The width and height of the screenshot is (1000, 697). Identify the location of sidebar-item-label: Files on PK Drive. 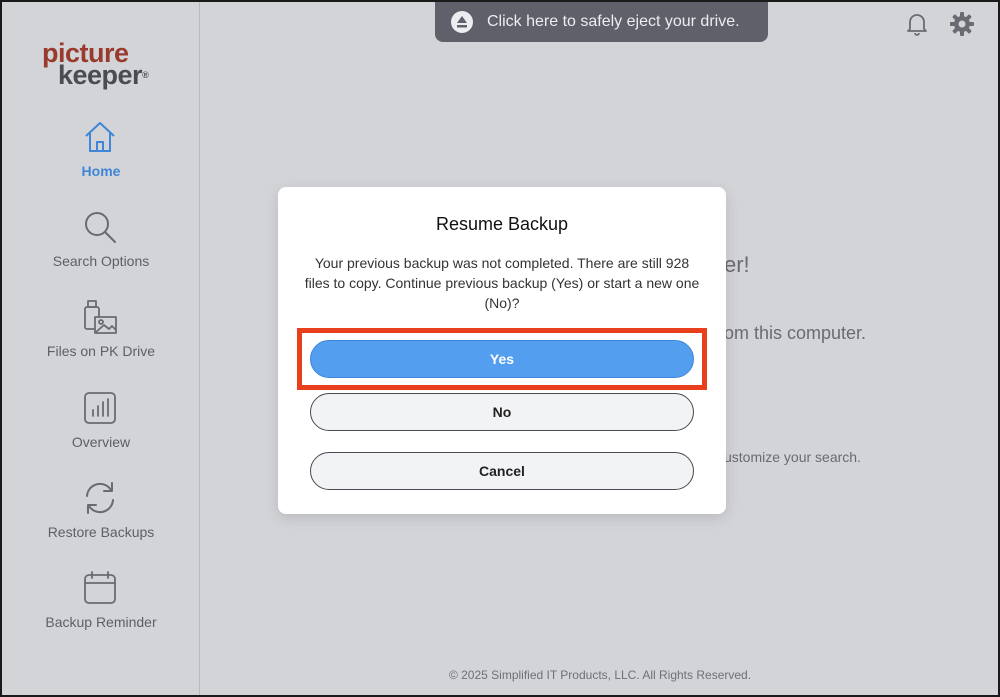
(101, 351).